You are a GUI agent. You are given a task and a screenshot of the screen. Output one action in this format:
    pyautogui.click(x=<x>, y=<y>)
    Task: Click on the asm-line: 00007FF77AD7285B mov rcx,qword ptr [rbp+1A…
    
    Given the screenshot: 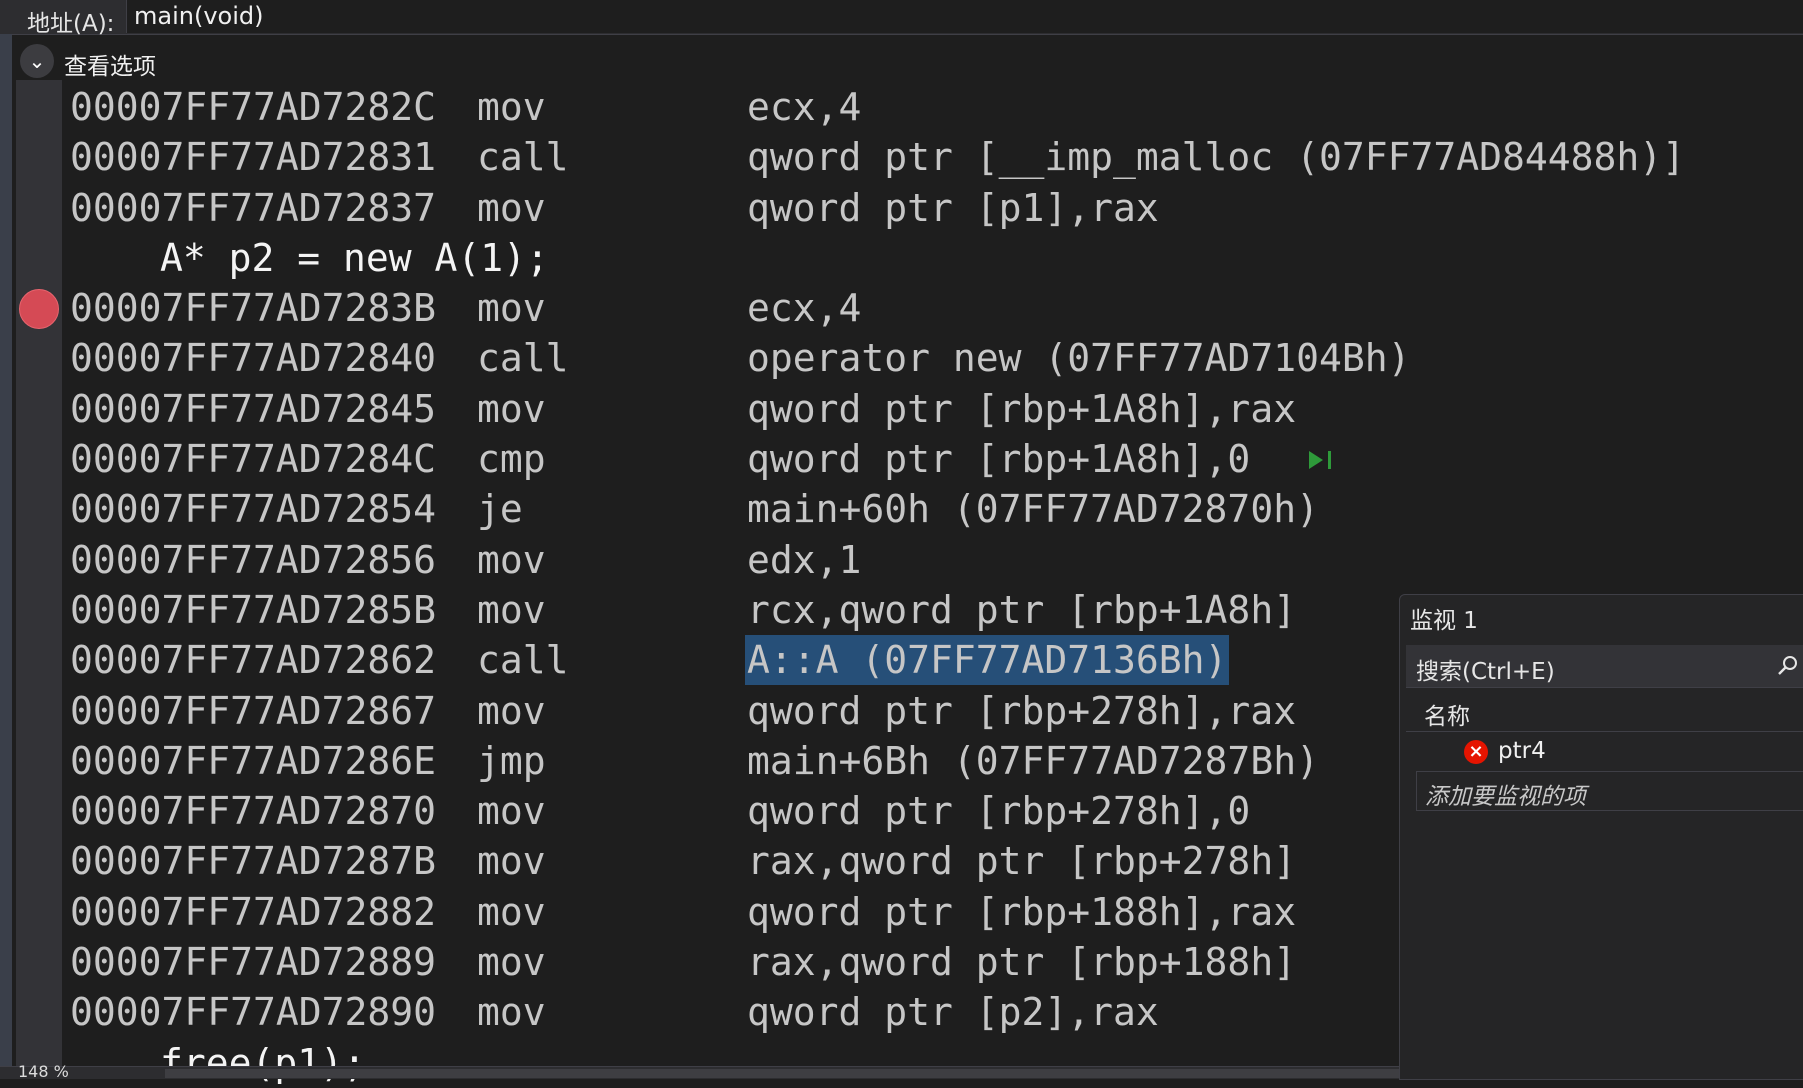 What is the action you would take?
    pyautogui.click(x=700, y=610)
    